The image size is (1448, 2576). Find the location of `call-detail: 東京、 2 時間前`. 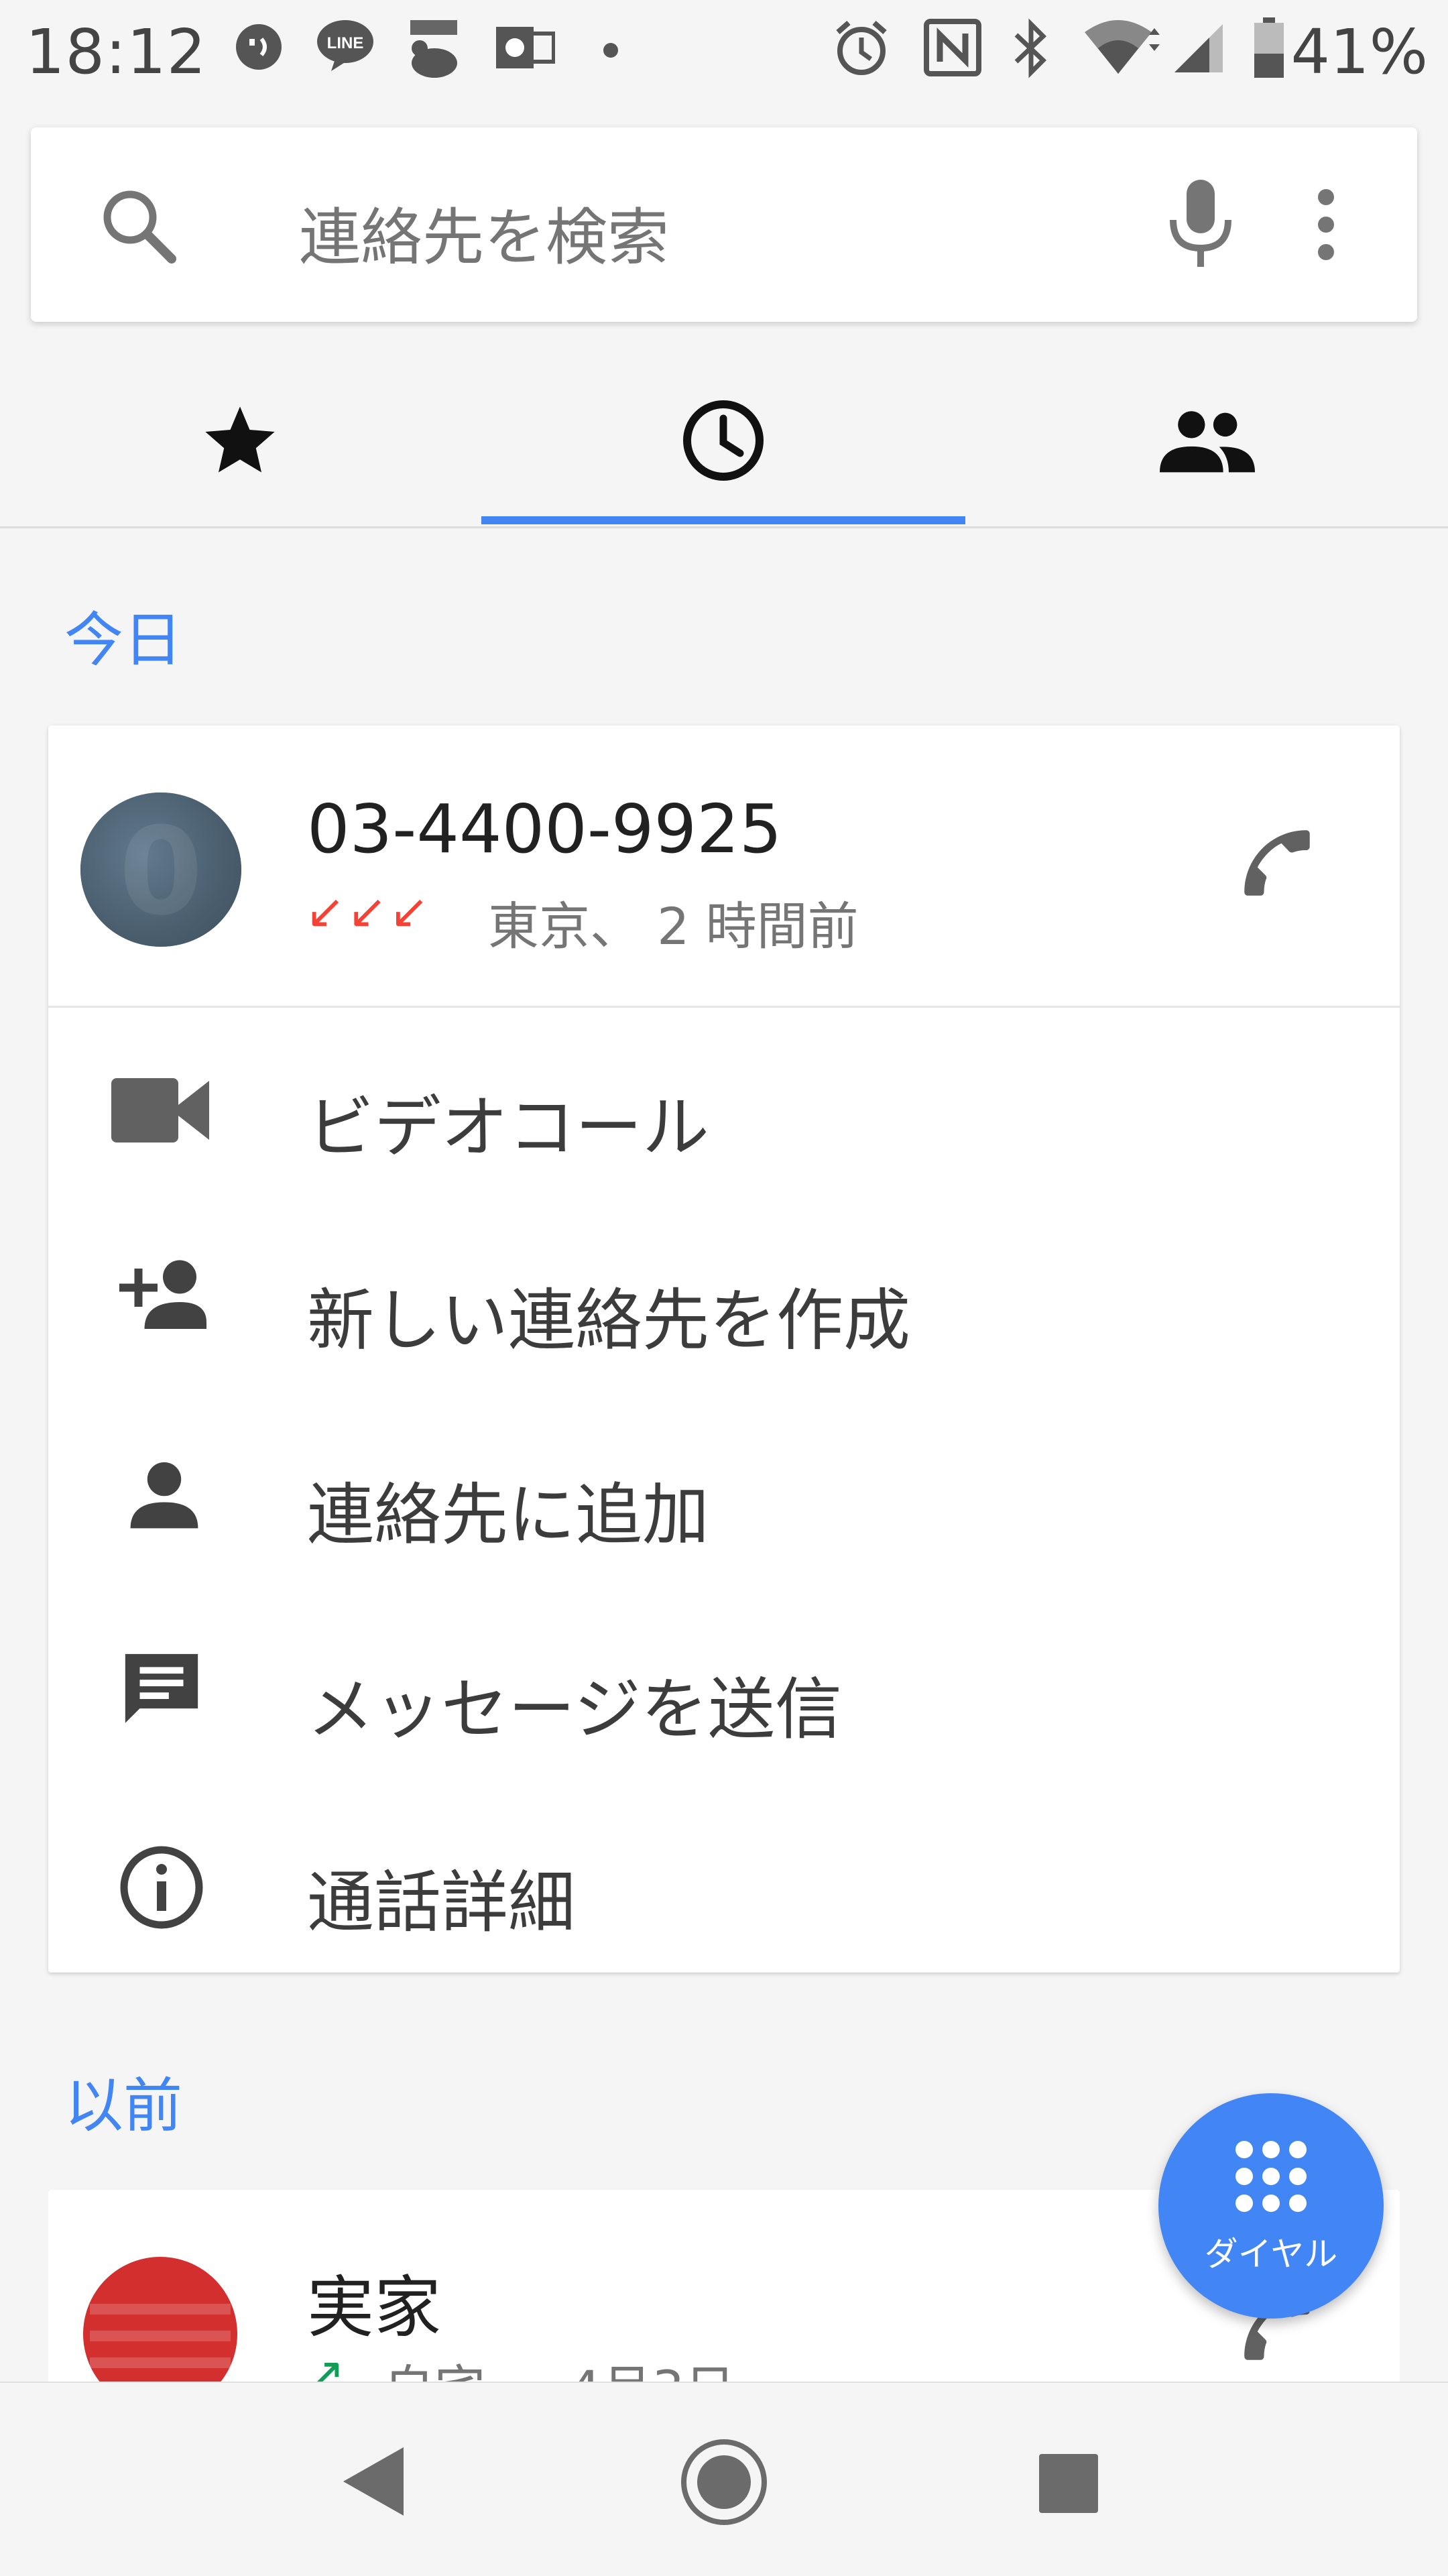

call-detail: 東京、 2 時間前 is located at coordinates (673, 926).